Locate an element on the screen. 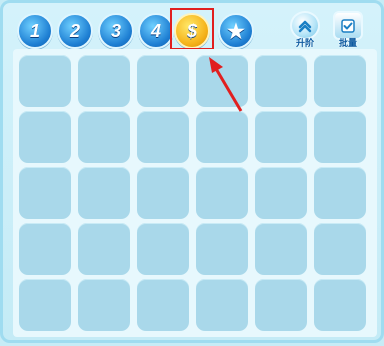  batch-button: 批量 is located at coordinates (348, 30).